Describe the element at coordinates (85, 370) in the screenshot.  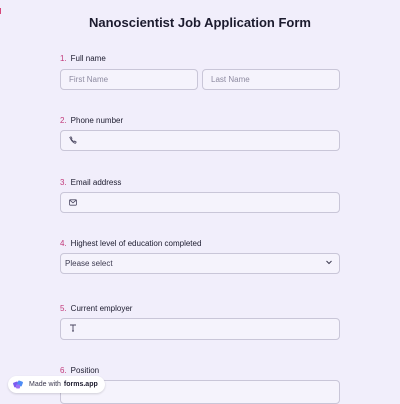
I see `question-text: Position` at that location.